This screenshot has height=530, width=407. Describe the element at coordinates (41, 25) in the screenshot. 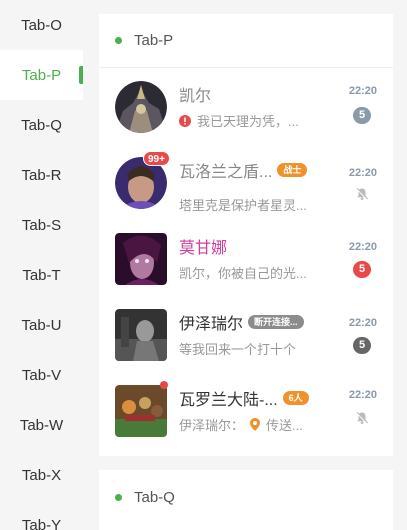

I see `sidebar-tab-o: Tab-O` at that location.